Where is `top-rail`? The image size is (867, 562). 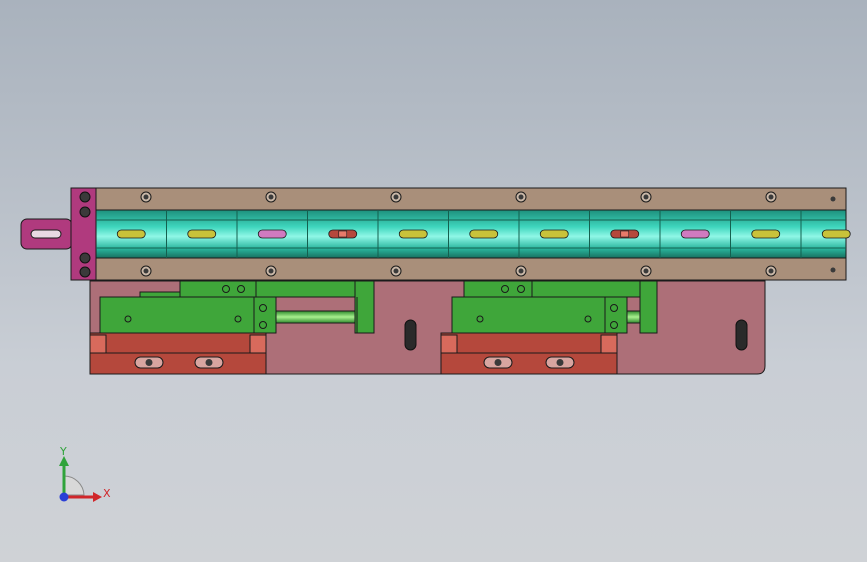 top-rail is located at coordinates (471, 199).